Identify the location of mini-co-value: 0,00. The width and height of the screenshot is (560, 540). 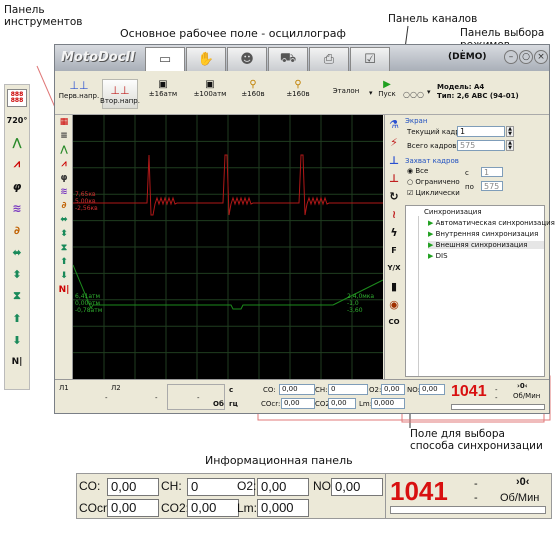
(297, 389).